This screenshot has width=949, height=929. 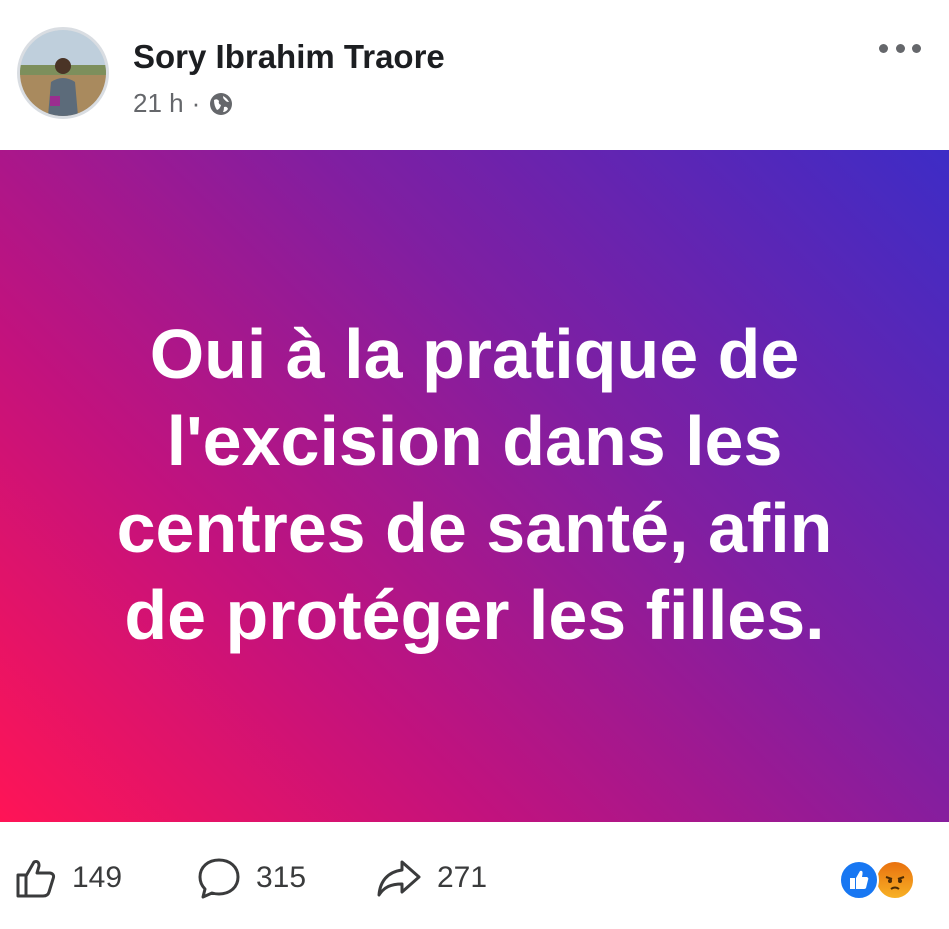 What do you see at coordinates (474, 528) in the screenshot?
I see `status-line: centres de santé, afin` at bounding box center [474, 528].